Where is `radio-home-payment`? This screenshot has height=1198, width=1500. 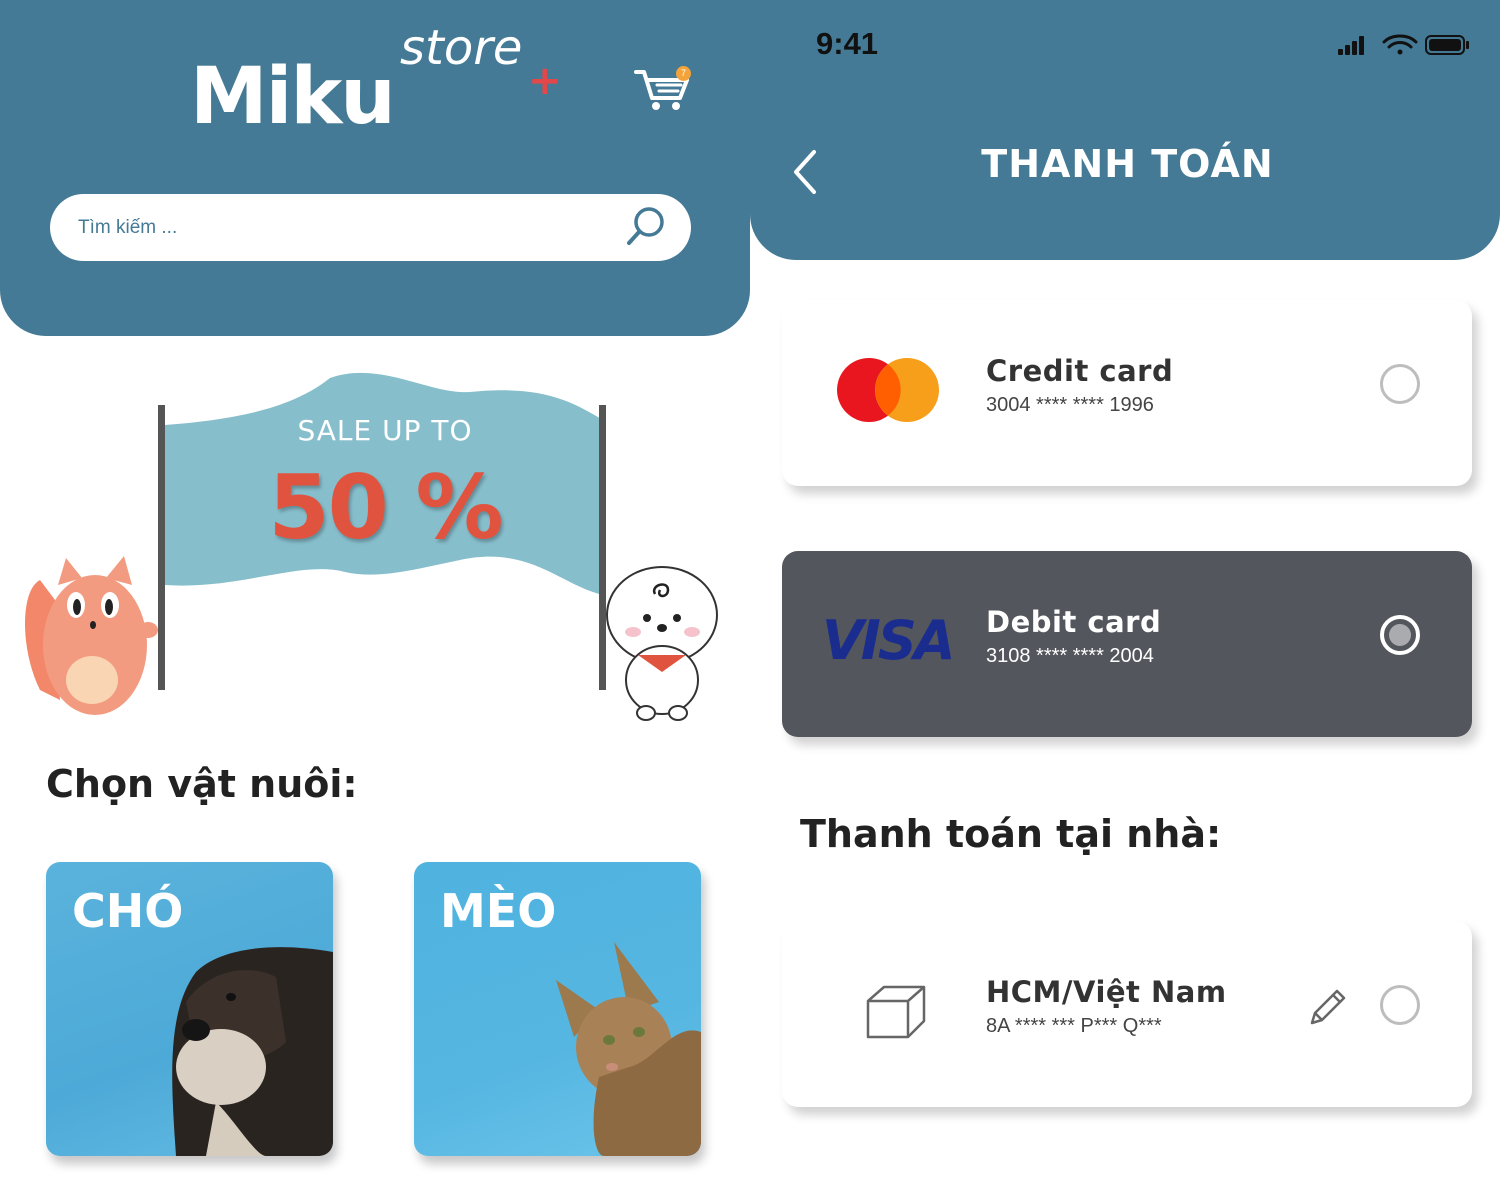 radio-home-payment is located at coordinates (1400, 1005).